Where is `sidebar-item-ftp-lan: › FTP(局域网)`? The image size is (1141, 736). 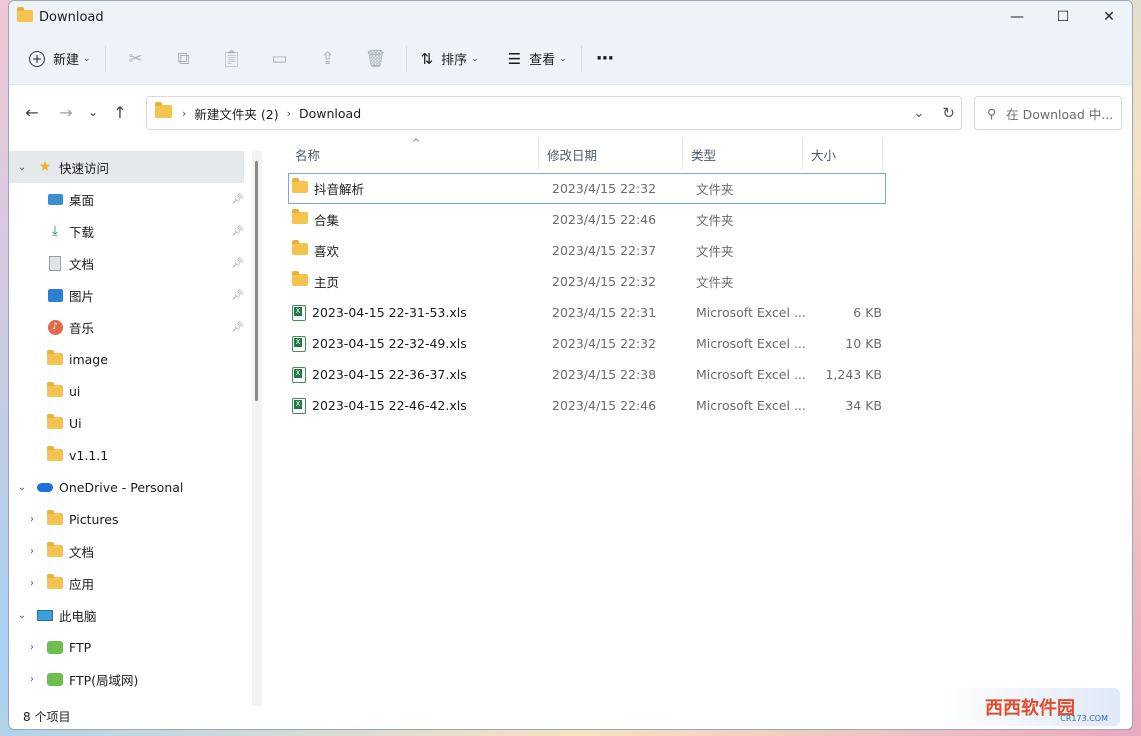 sidebar-item-ftp-lan: › FTP(局域网) is located at coordinates (135, 679).